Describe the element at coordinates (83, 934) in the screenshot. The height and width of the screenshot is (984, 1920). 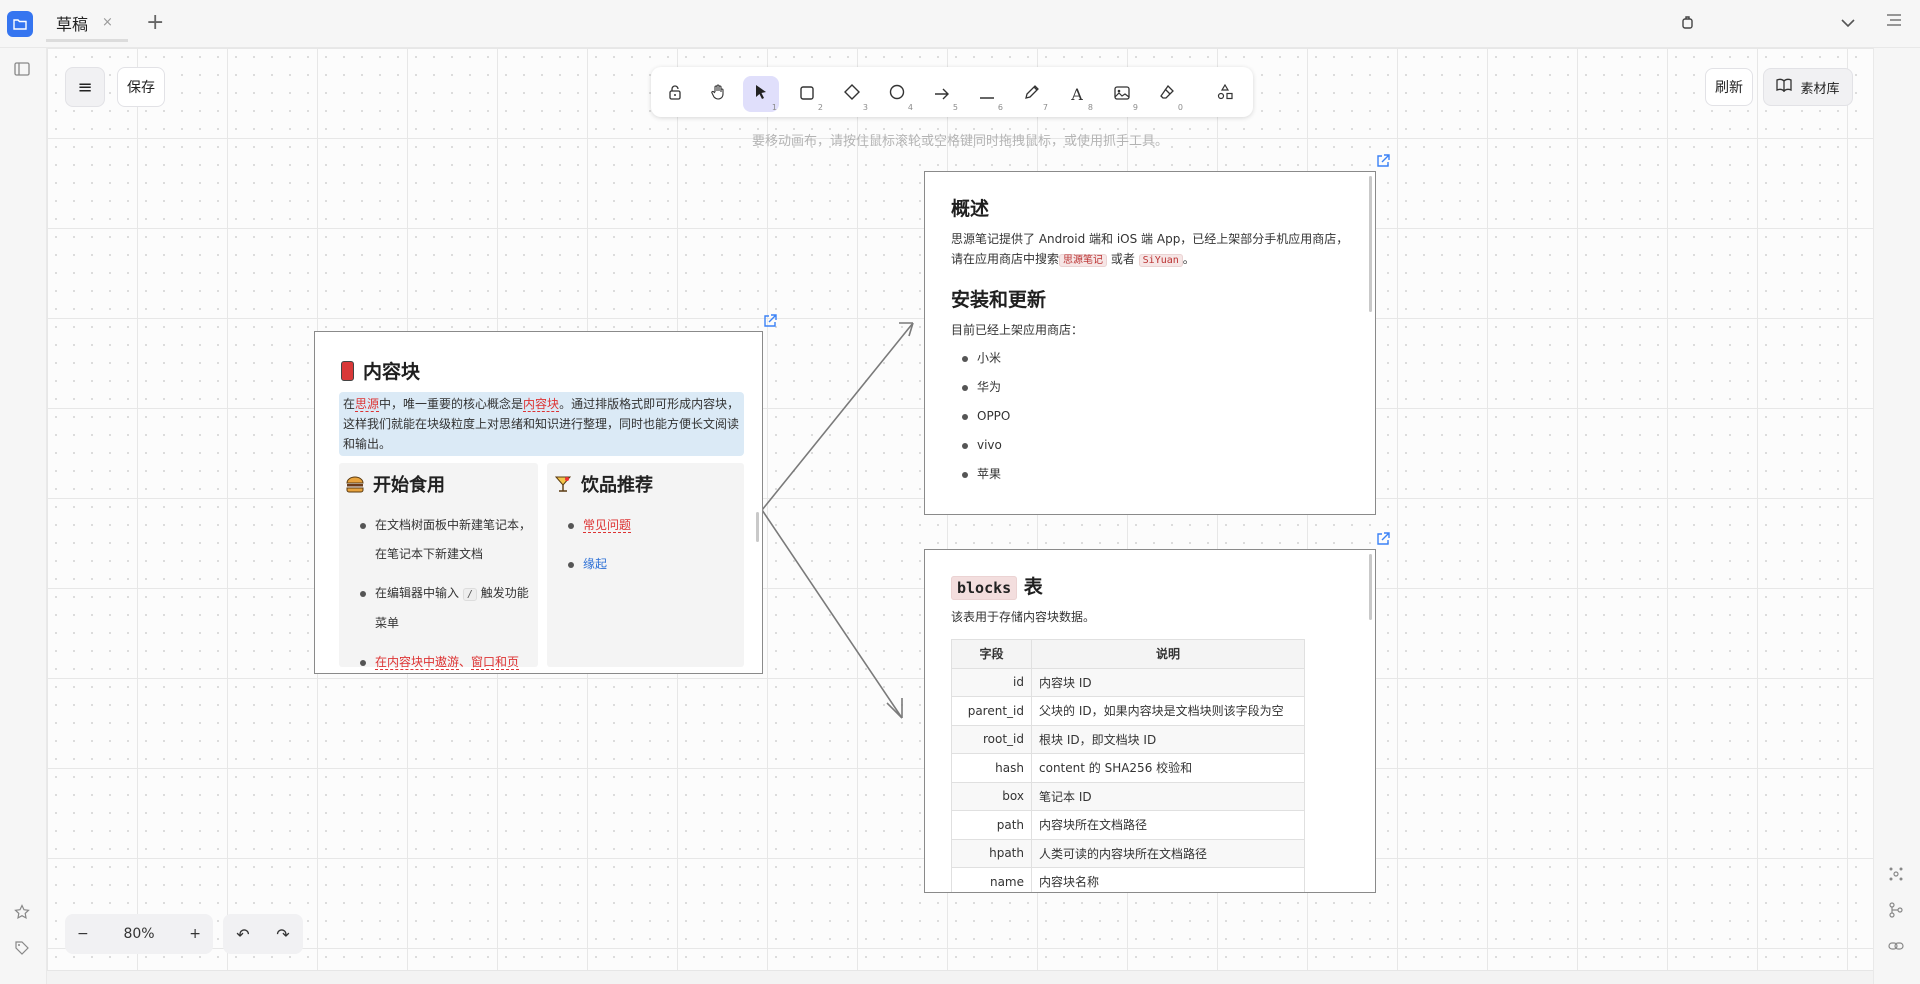
I see `zoom-out-button: −` at that location.